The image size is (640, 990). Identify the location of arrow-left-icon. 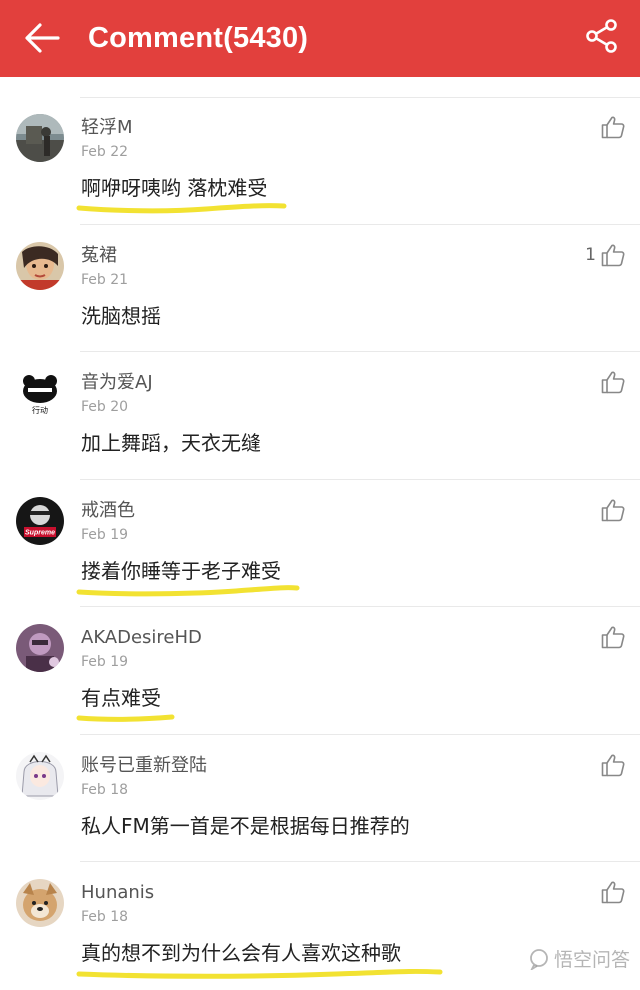
(42, 38).